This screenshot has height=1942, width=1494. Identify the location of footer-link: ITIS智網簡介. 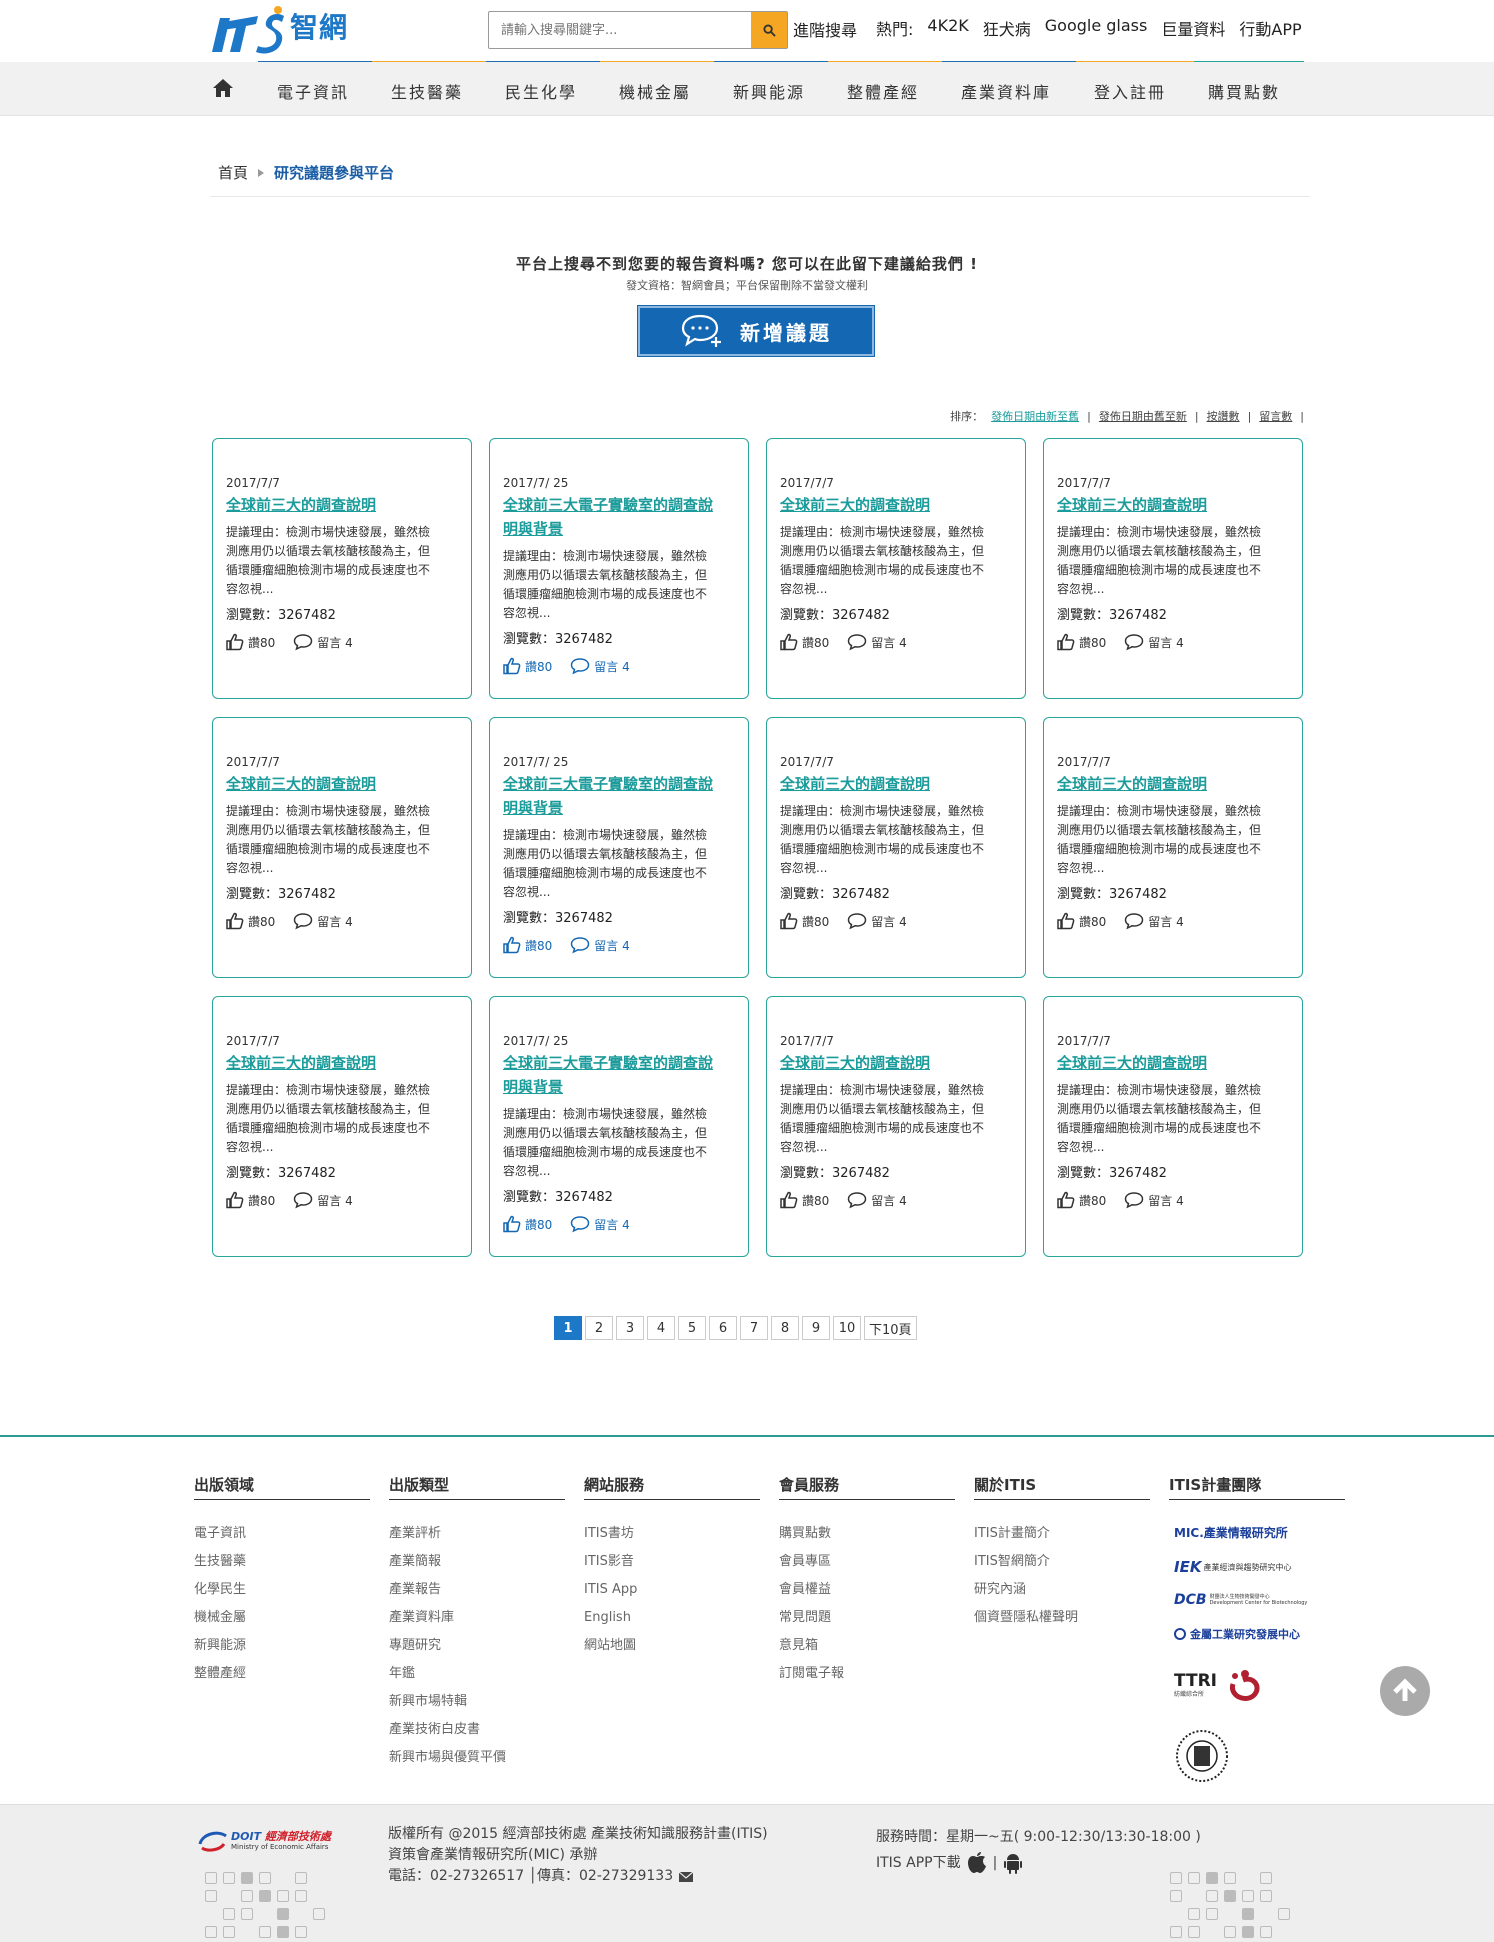
(1062, 1562).